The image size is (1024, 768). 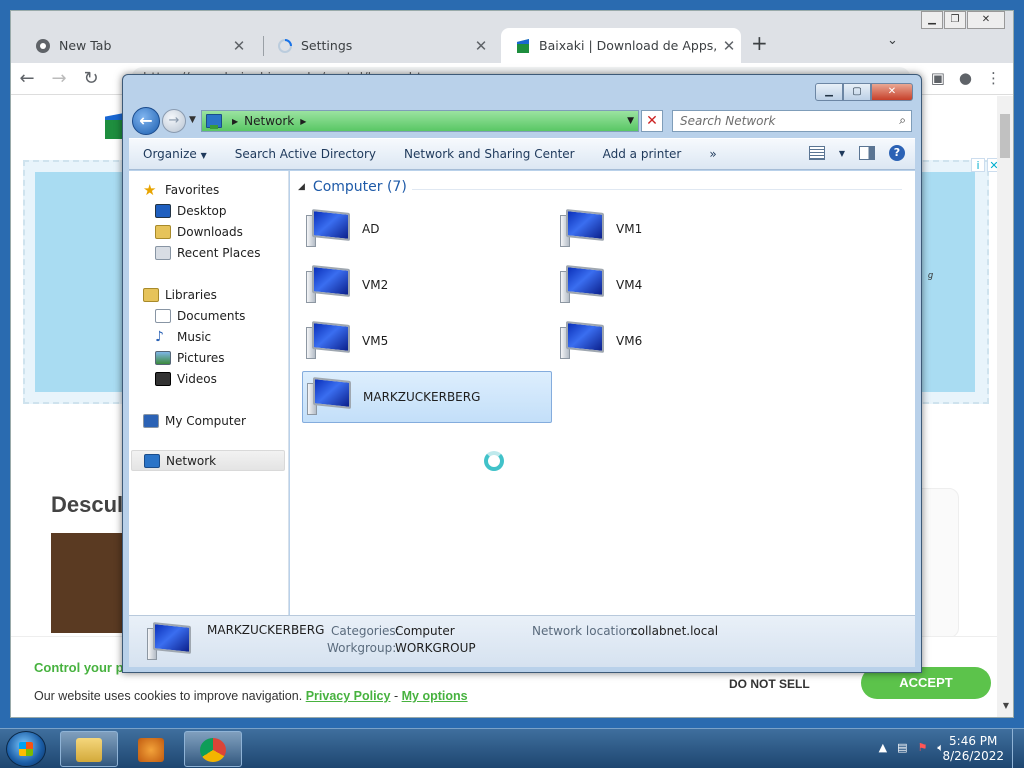 What do you see at coordinates (769, 684) in the screenshot?
I see `do-not-sell-button: DO NOT SELL` at bounding box center [769, 684].